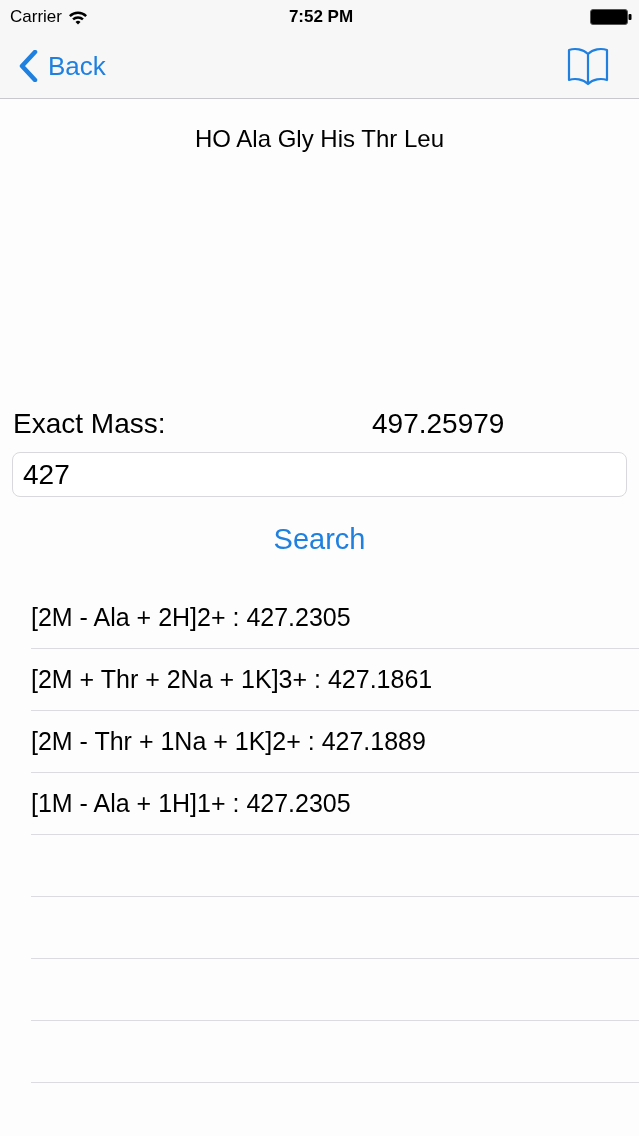 Image resolution: width=639 pixels, height=1136 pixels. I want to click on result-row: [2M - Thr + 1Na + 1K]2+ : 427.1889, so click(335, 742).